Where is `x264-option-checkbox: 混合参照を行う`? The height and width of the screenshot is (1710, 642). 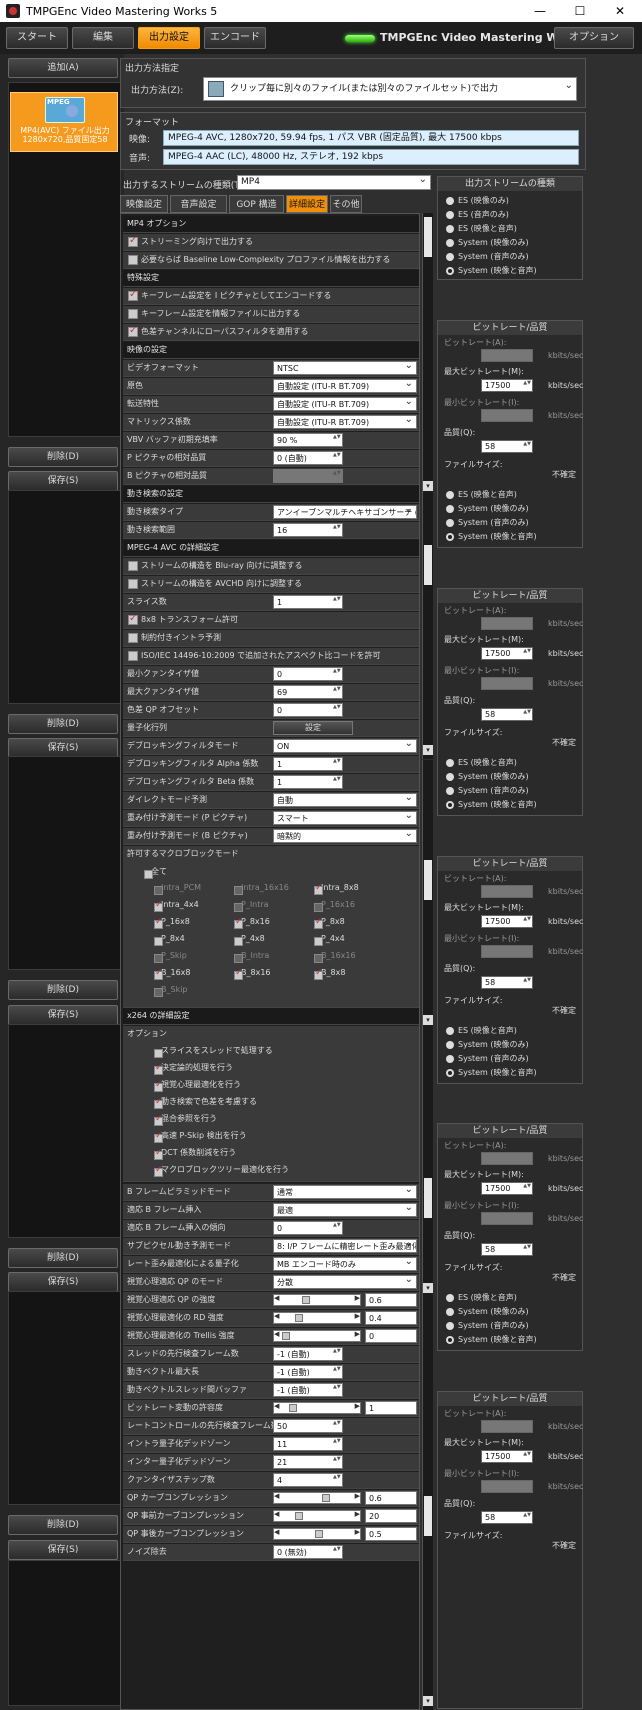
x264-option-checkbox: 混合参照を行う is located at coordinates (183, 1119).